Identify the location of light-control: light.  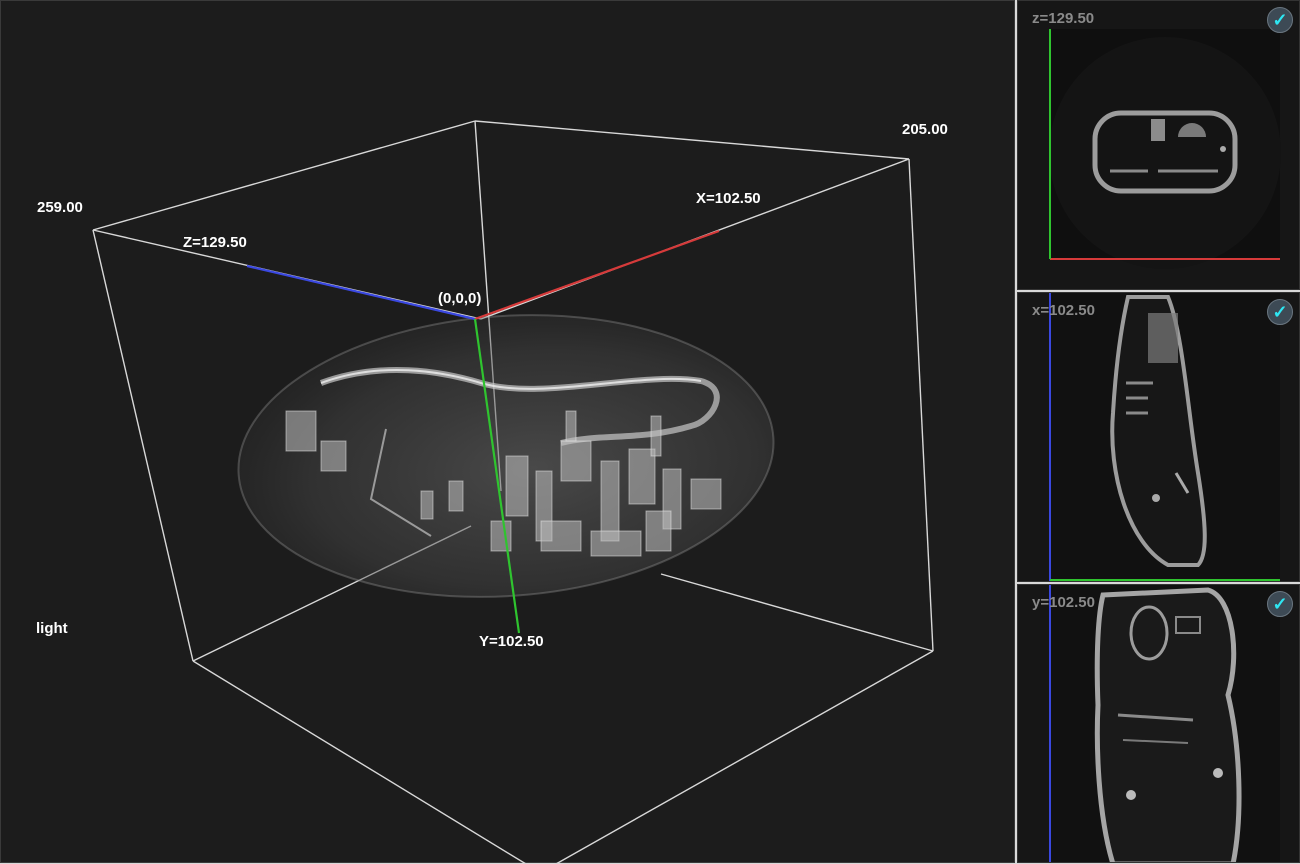
(52, 628).